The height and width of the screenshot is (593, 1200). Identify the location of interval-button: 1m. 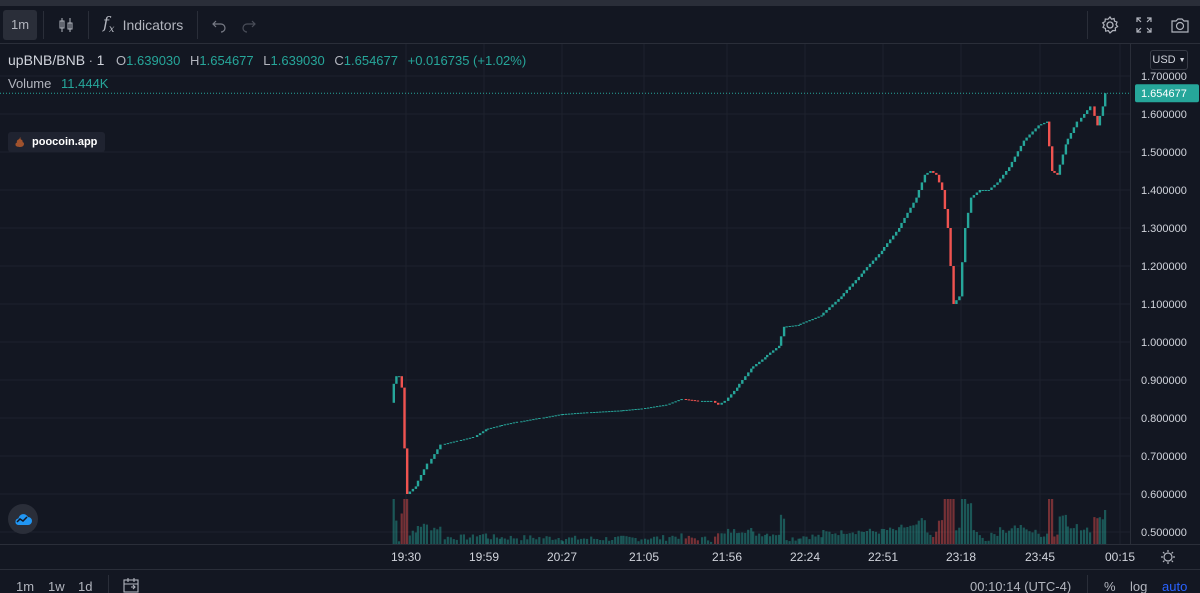
(20, 24).